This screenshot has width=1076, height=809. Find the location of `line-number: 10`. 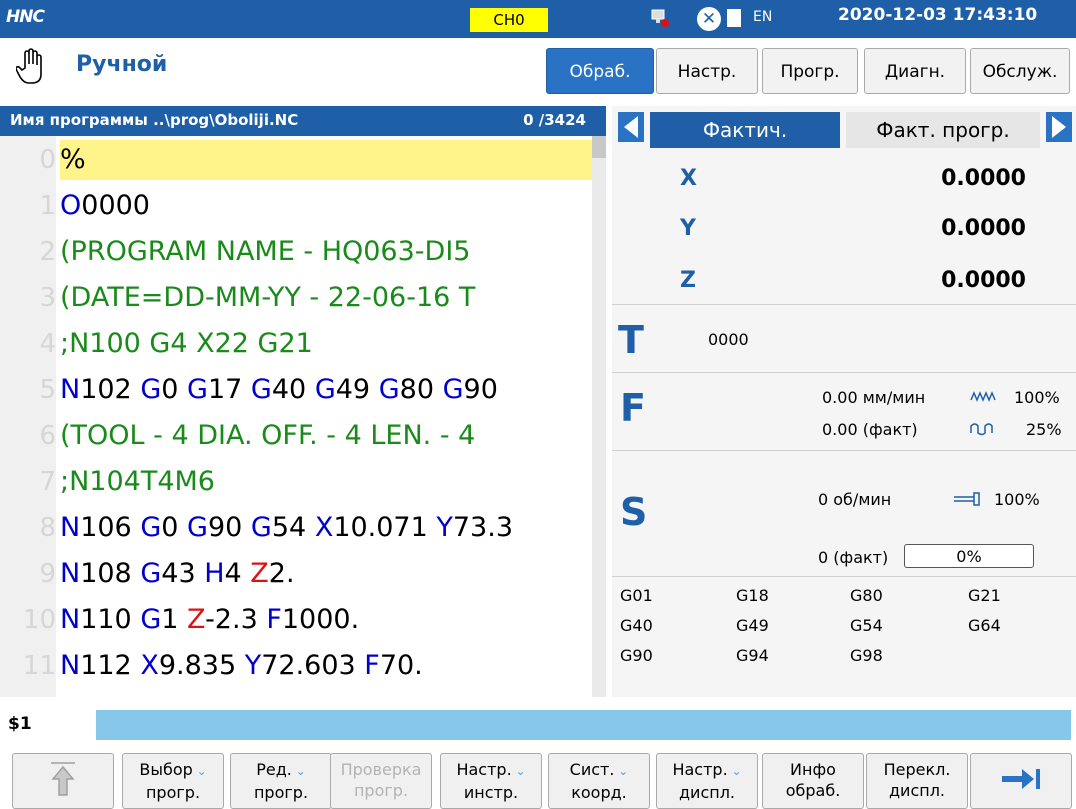

line-number: 10 is located at coordinates (39, 620).